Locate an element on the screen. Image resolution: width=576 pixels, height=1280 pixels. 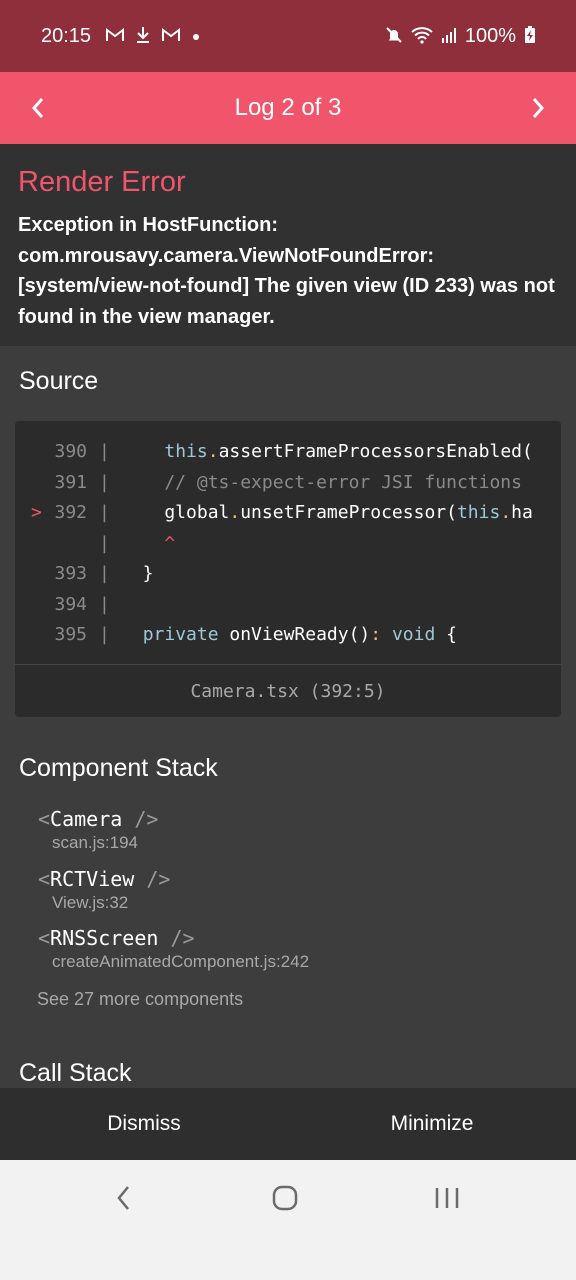
source-file-location: Camera.tsx (392:5) is located at coordinates (288, 690).